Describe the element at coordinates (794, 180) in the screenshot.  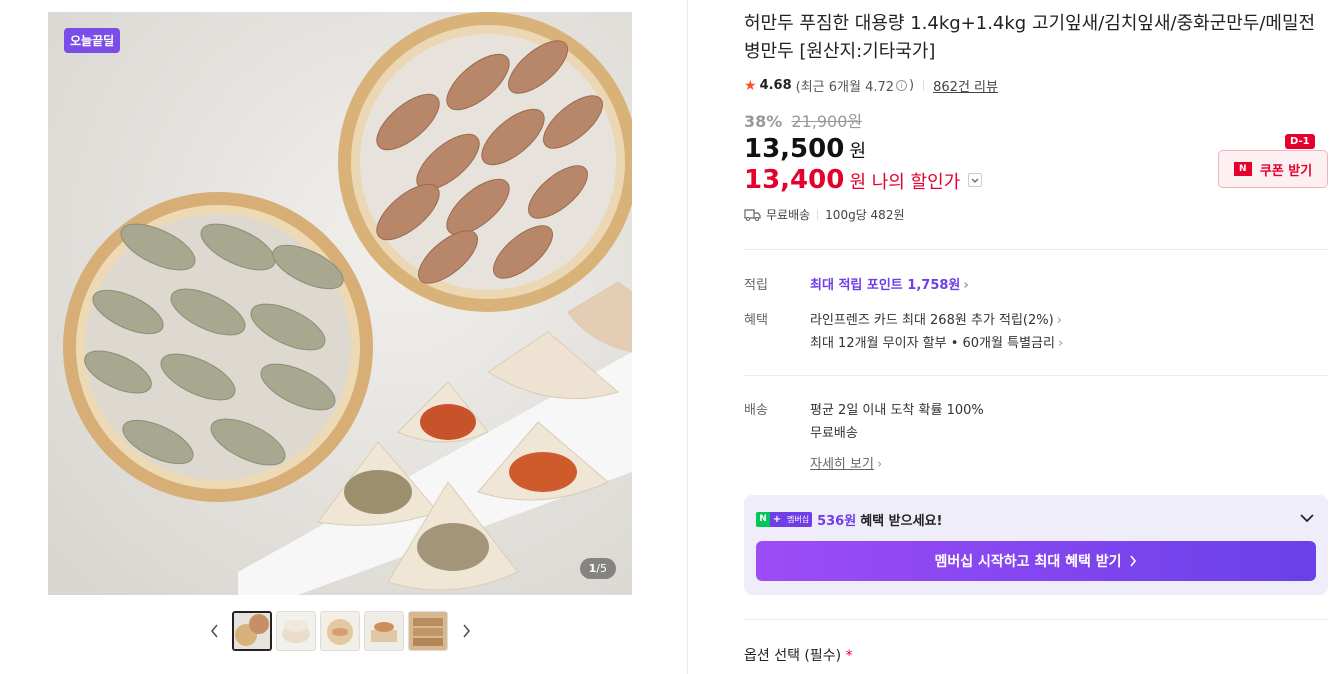
I see `my-discount-price: 13,400` at that location.